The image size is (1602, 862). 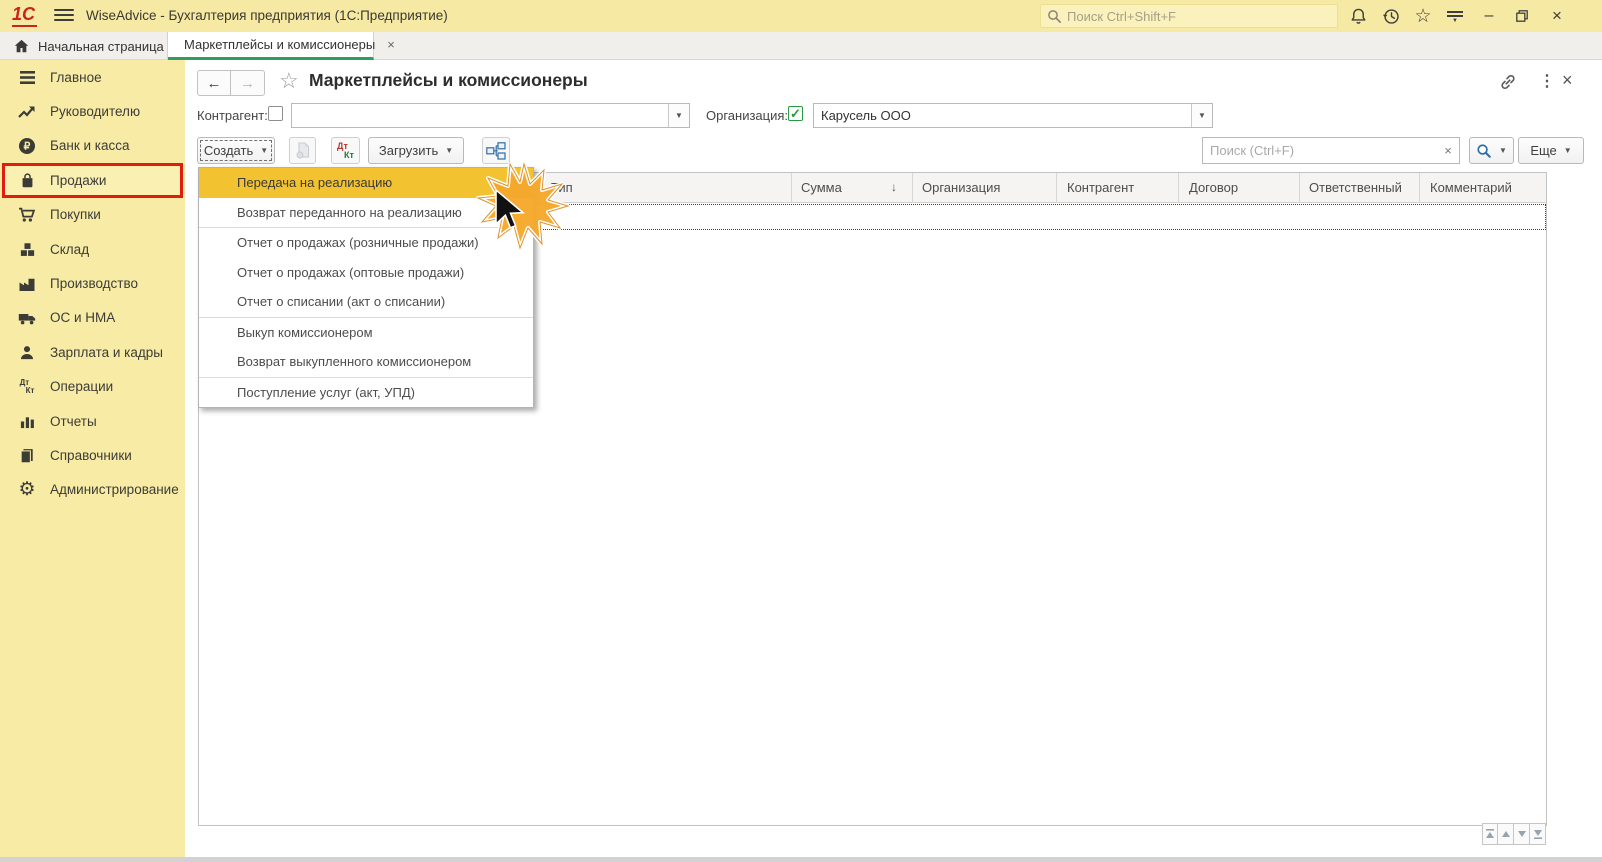 What do you see at coordinates (366, 362) in the screenshot?
I see `menu-item-vozvrat-vykuplennogo: Возврат выкупленного комиссионером` at bounding box center [366, 362].